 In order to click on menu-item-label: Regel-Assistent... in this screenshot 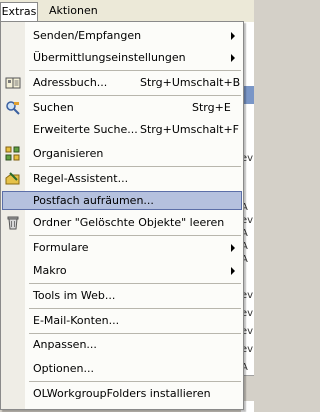, I will do `click(81, 178)`.